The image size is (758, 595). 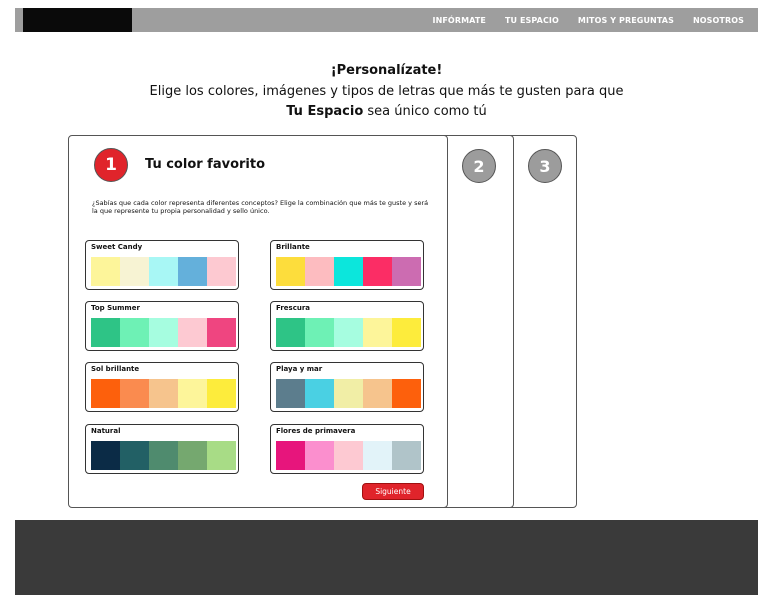 I want to click on hero-brand-name: Tu Espacio, so click(x=325, y=111).